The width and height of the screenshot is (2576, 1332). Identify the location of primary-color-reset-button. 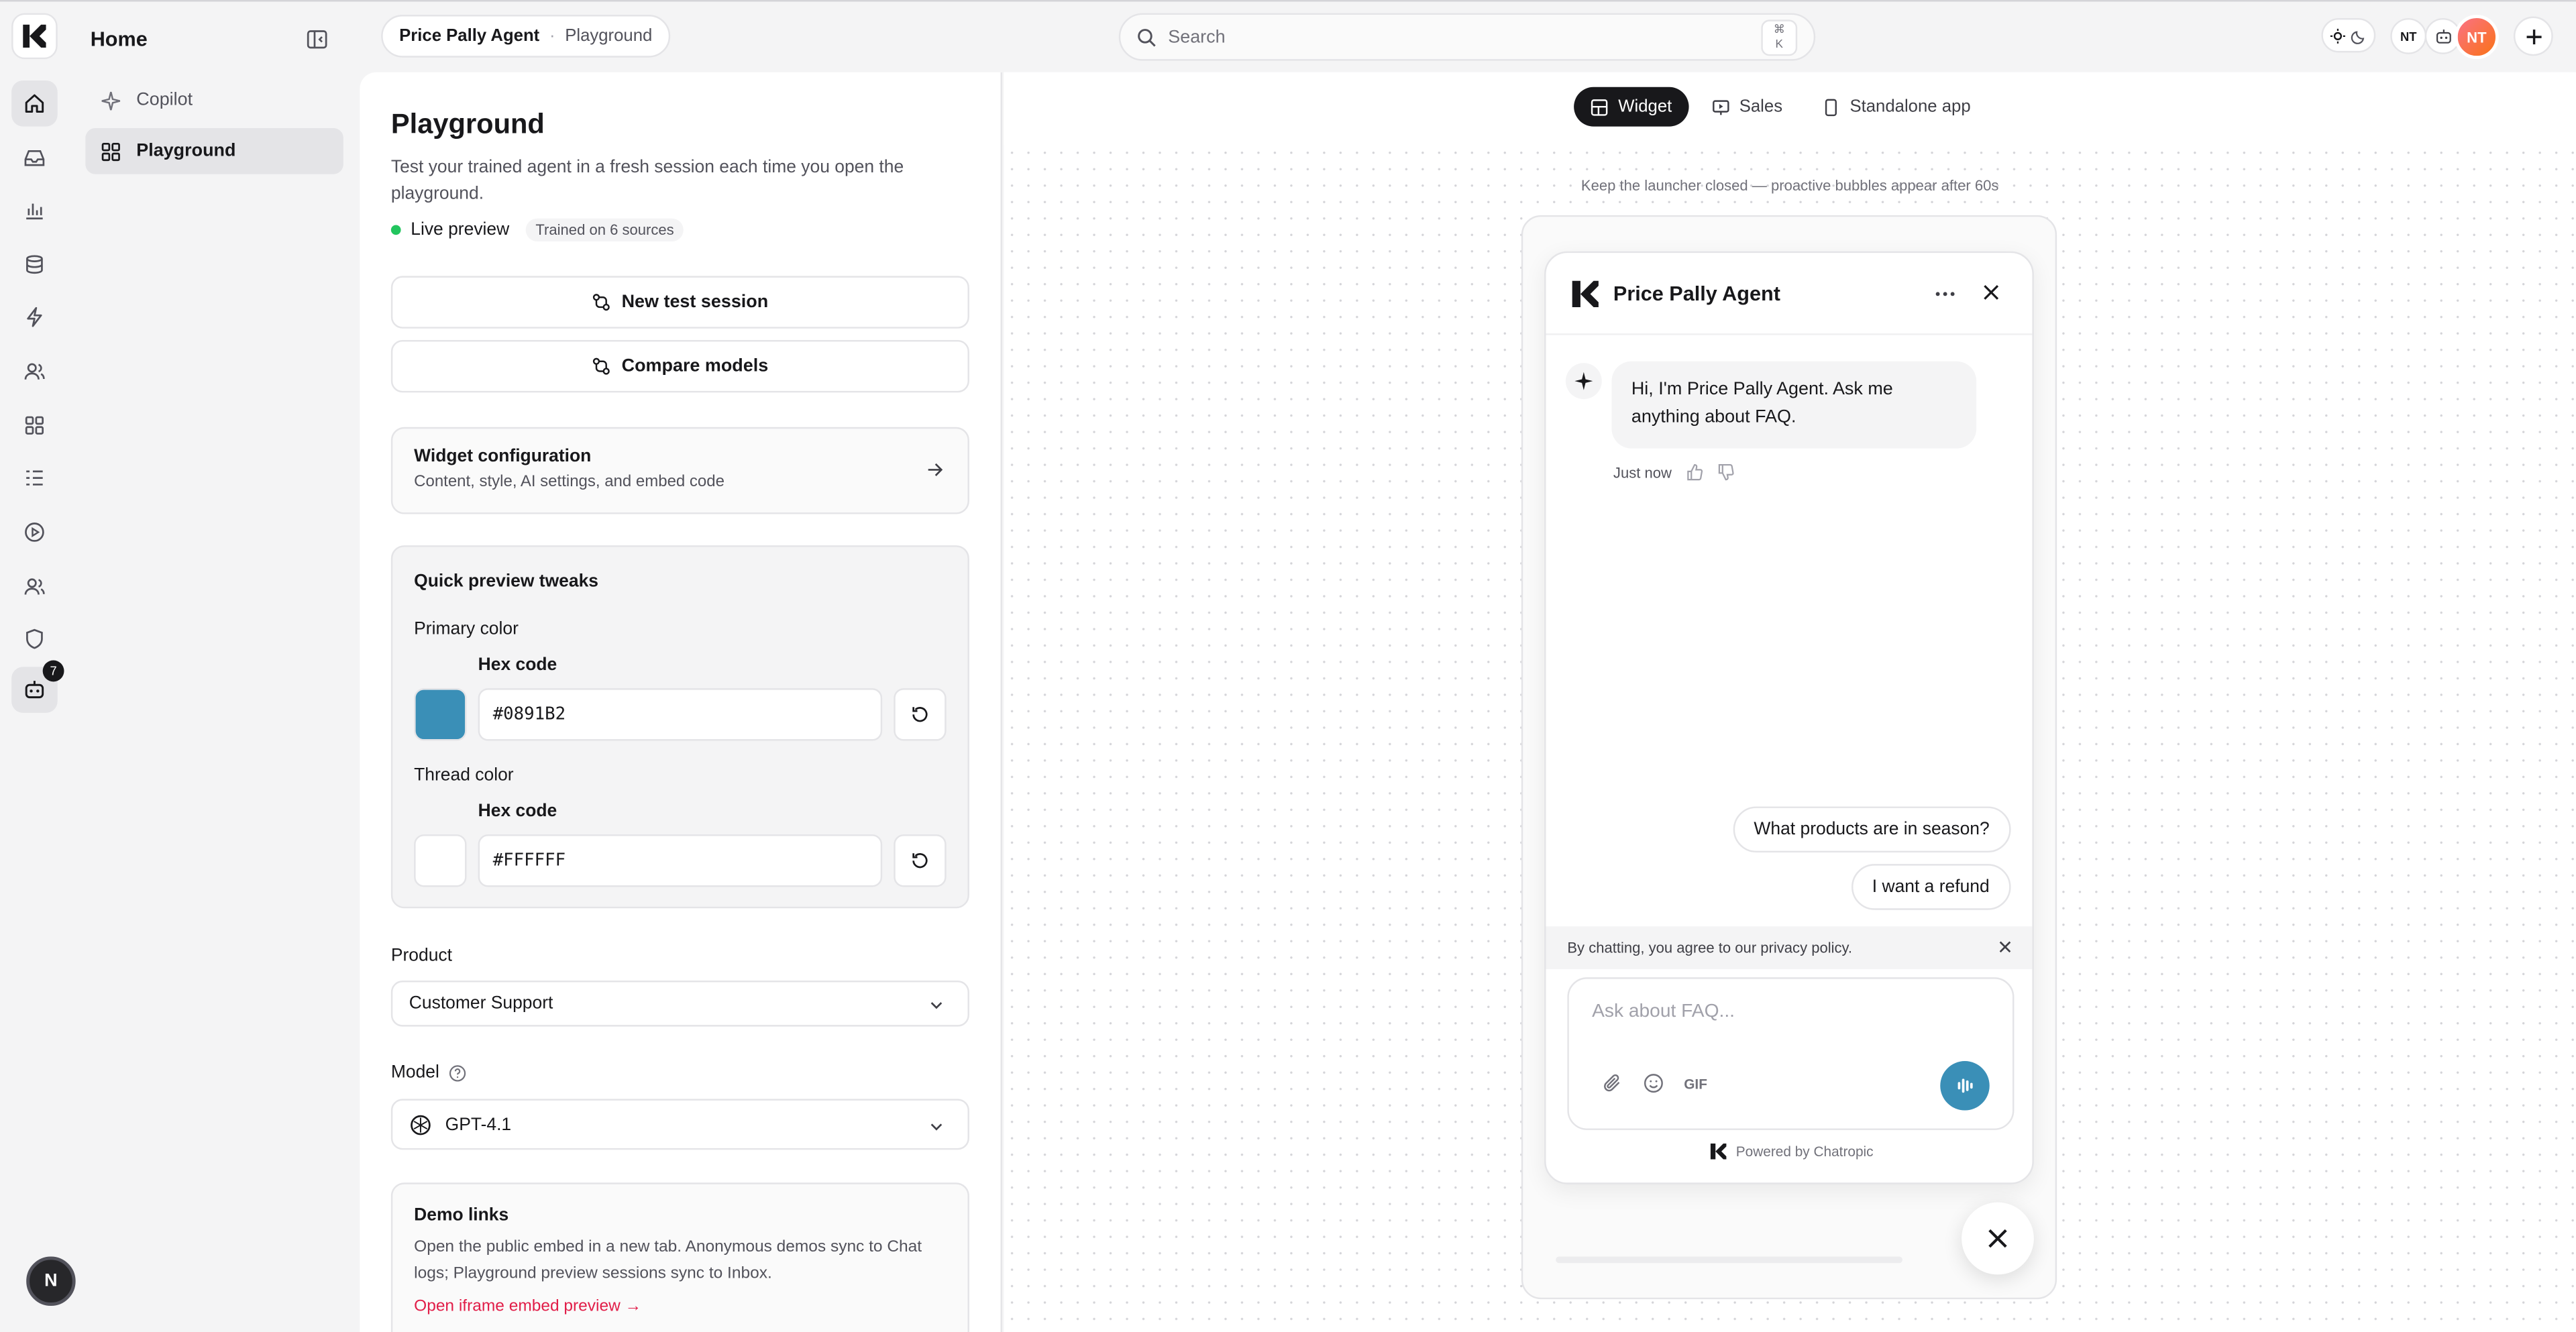
(920, 714).